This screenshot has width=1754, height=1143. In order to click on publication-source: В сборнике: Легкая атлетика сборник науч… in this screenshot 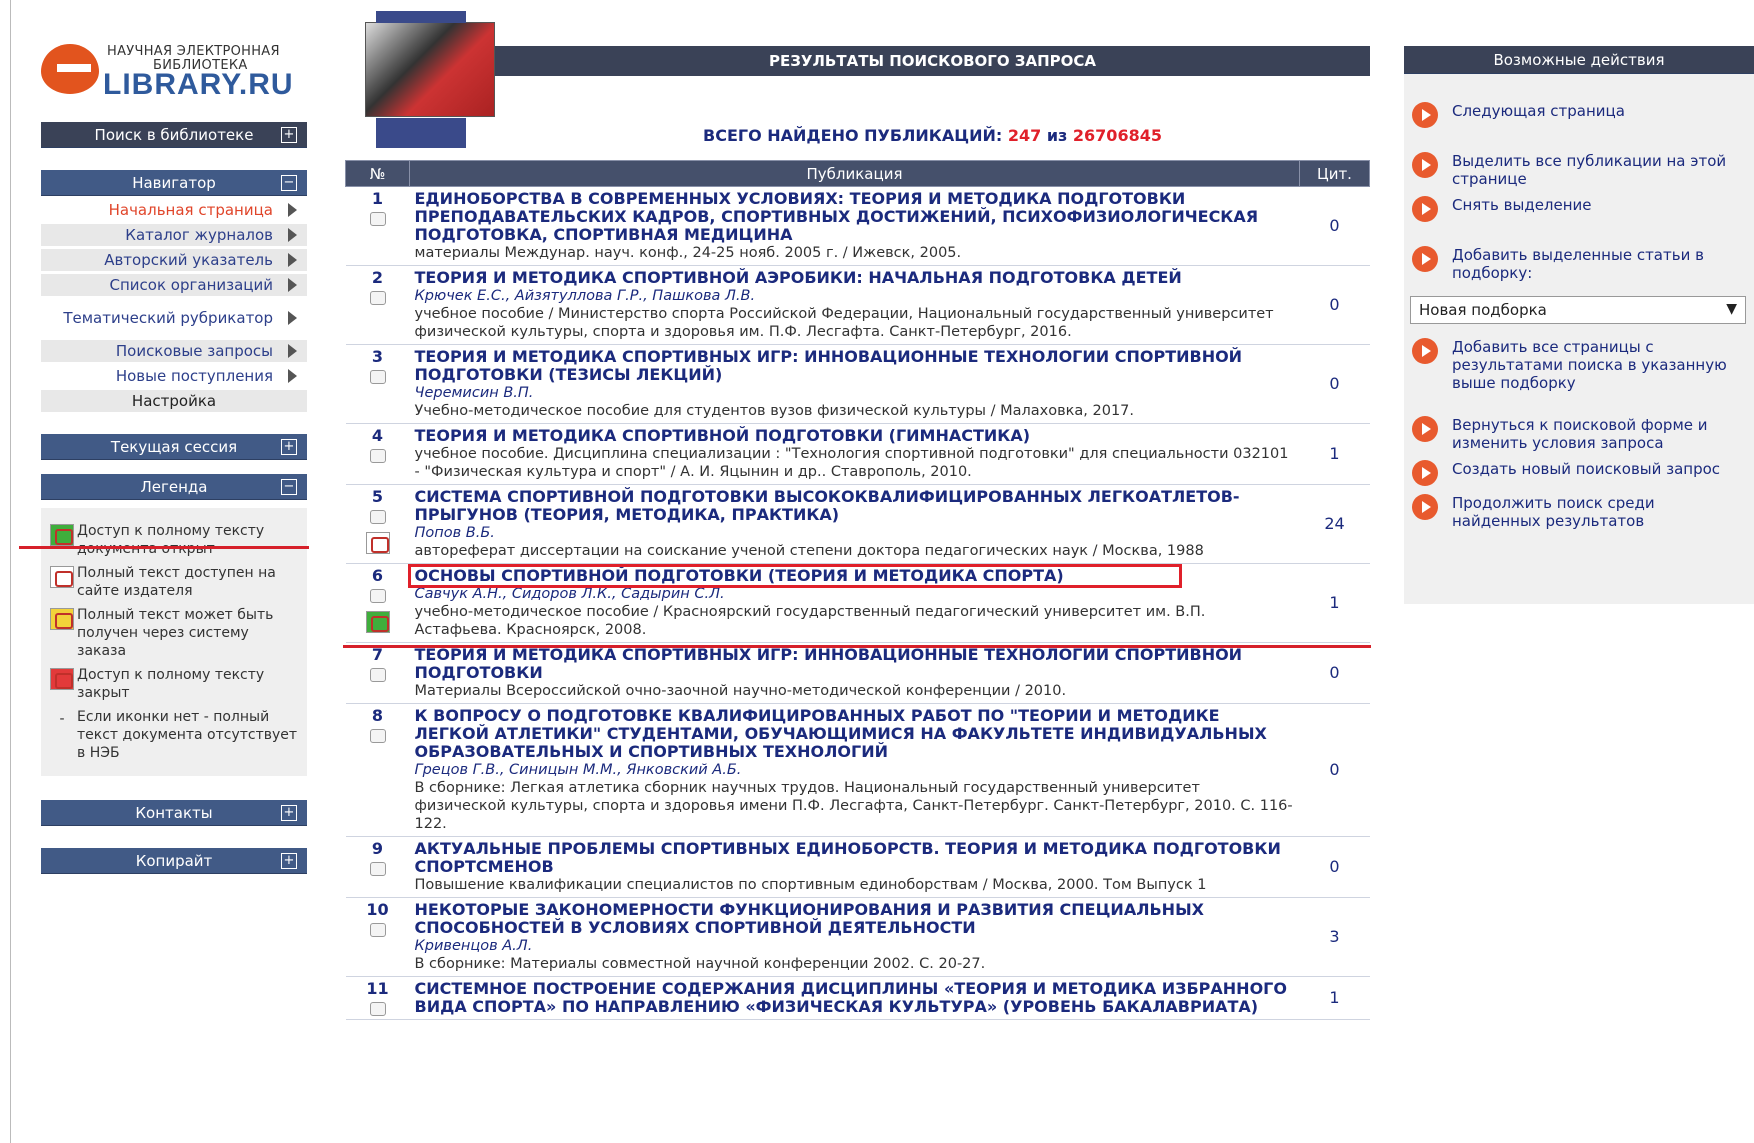, I will do `click(853, 806)`.